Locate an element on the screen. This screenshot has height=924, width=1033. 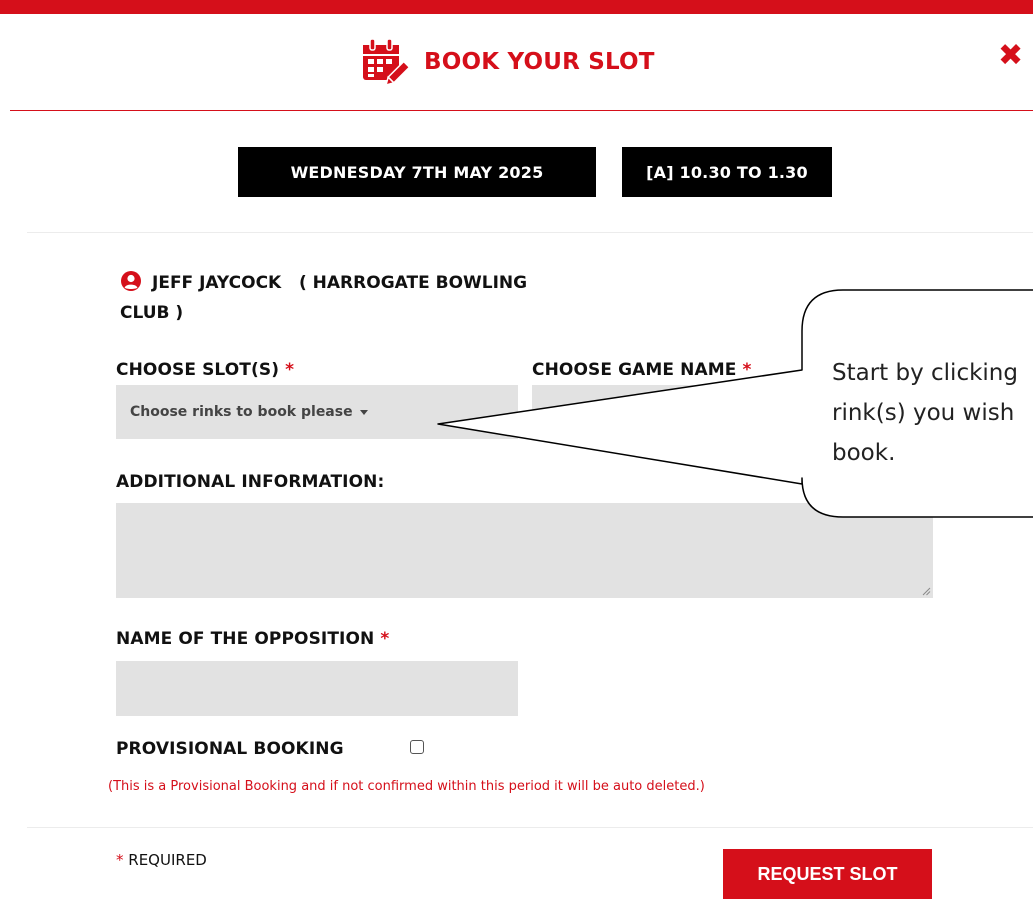
user-info: JEFF JAYCOCK ( HARROGATE BOWLING CLUB ) is located at coordinates (335, 298).